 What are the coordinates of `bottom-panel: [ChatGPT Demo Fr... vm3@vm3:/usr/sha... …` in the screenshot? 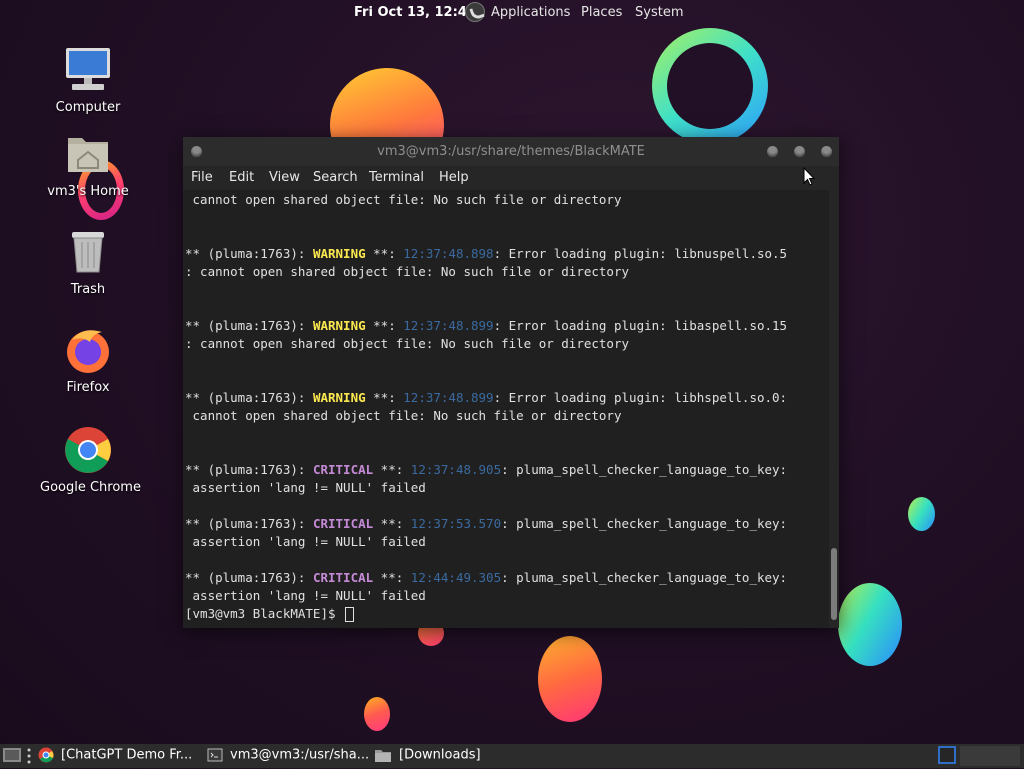 It's located at (512, 756).